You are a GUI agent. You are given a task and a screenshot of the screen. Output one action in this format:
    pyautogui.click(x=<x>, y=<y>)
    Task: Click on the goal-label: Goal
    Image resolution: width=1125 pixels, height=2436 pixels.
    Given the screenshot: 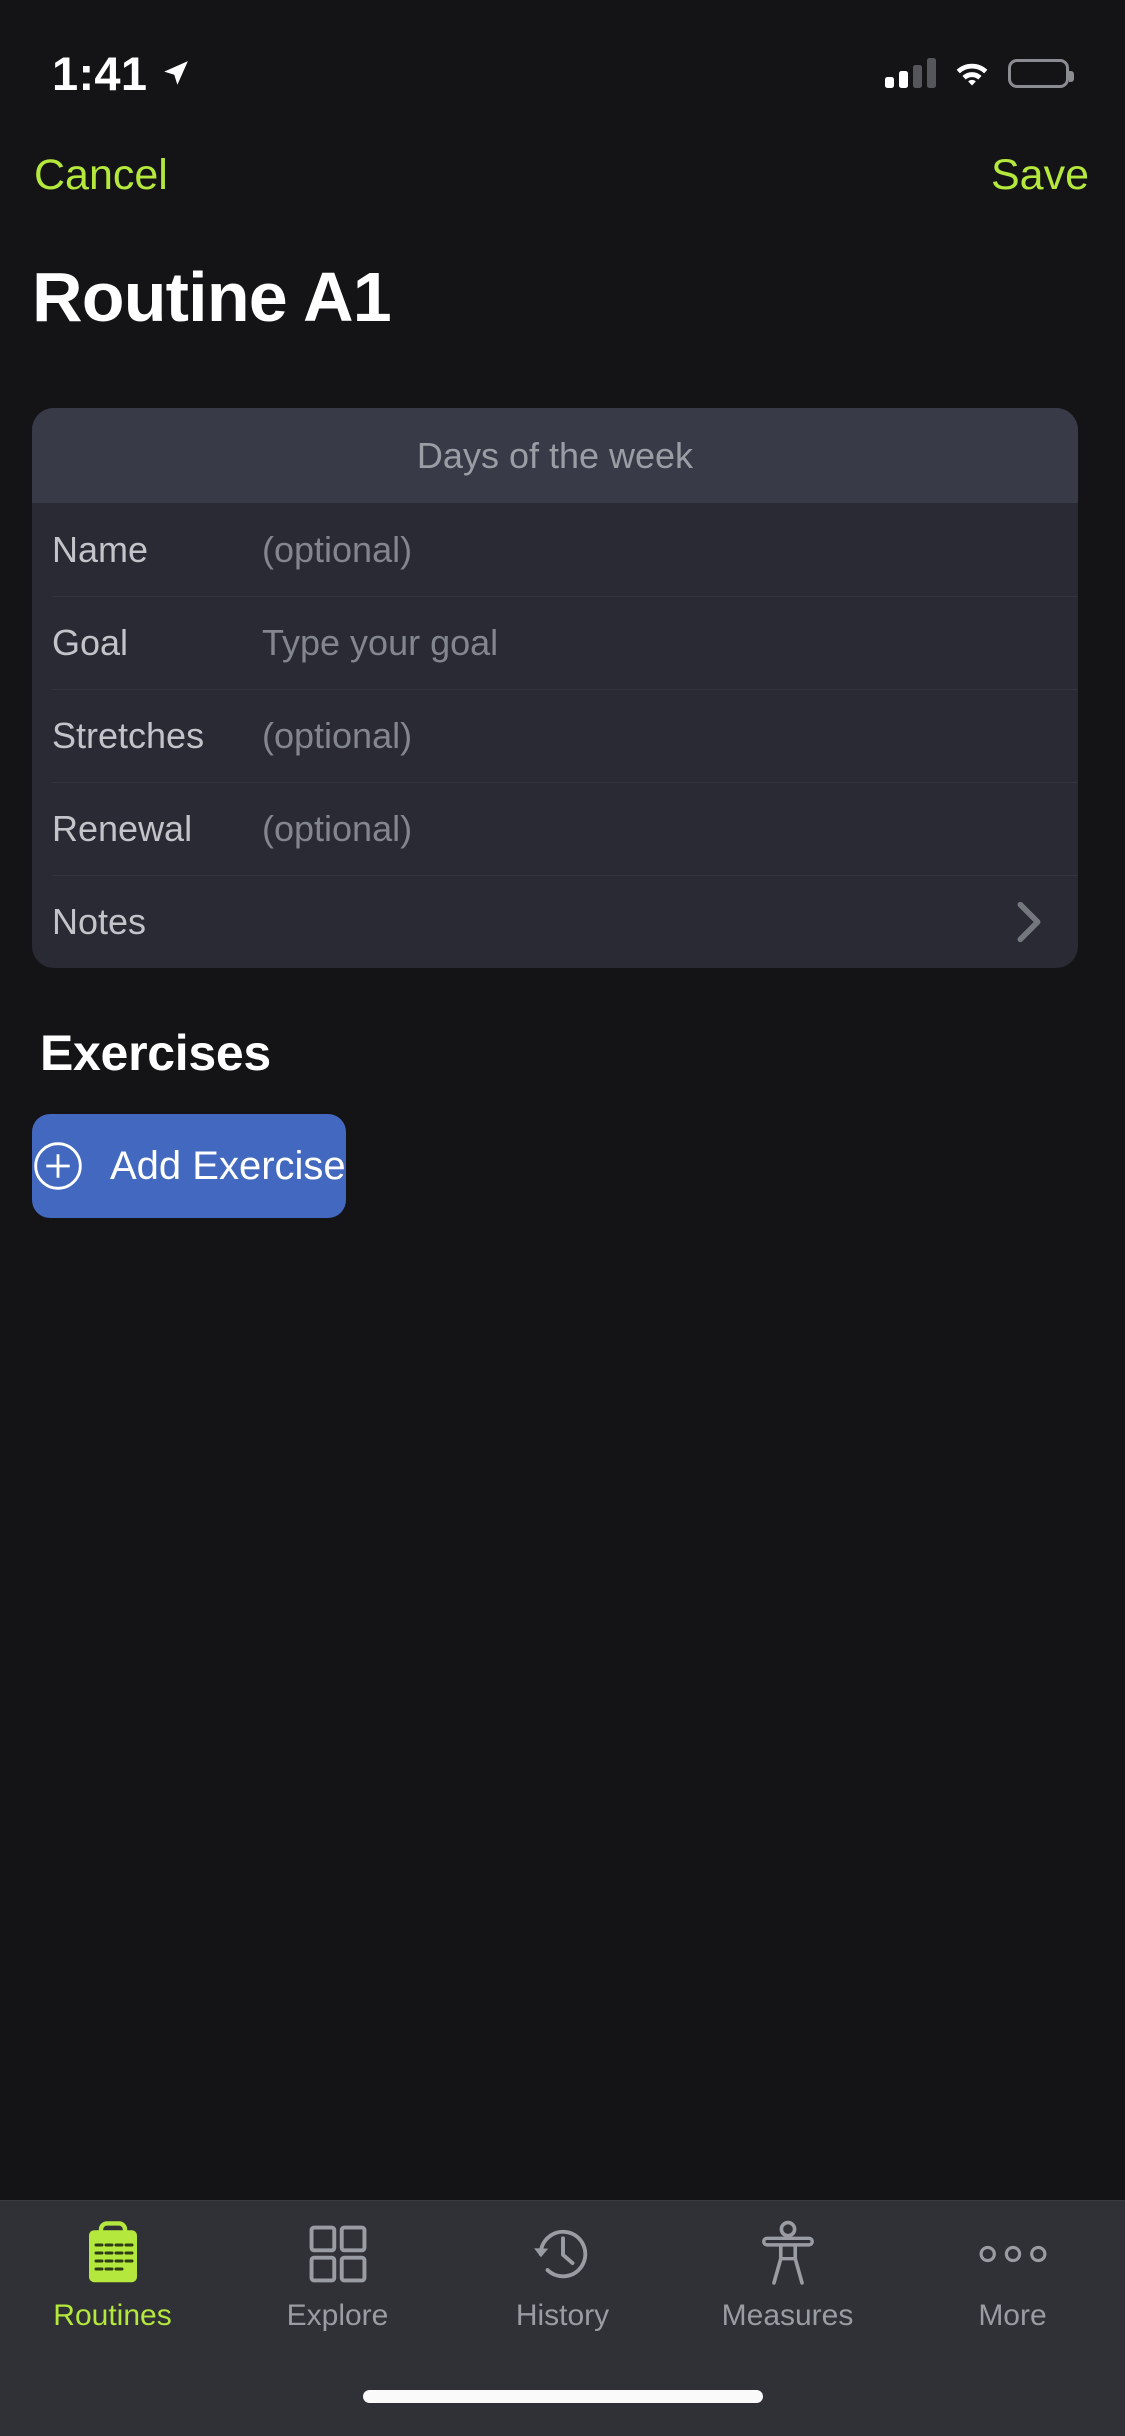 What is the action you would take?
    pyautogui.click(x=90, y=642)
    